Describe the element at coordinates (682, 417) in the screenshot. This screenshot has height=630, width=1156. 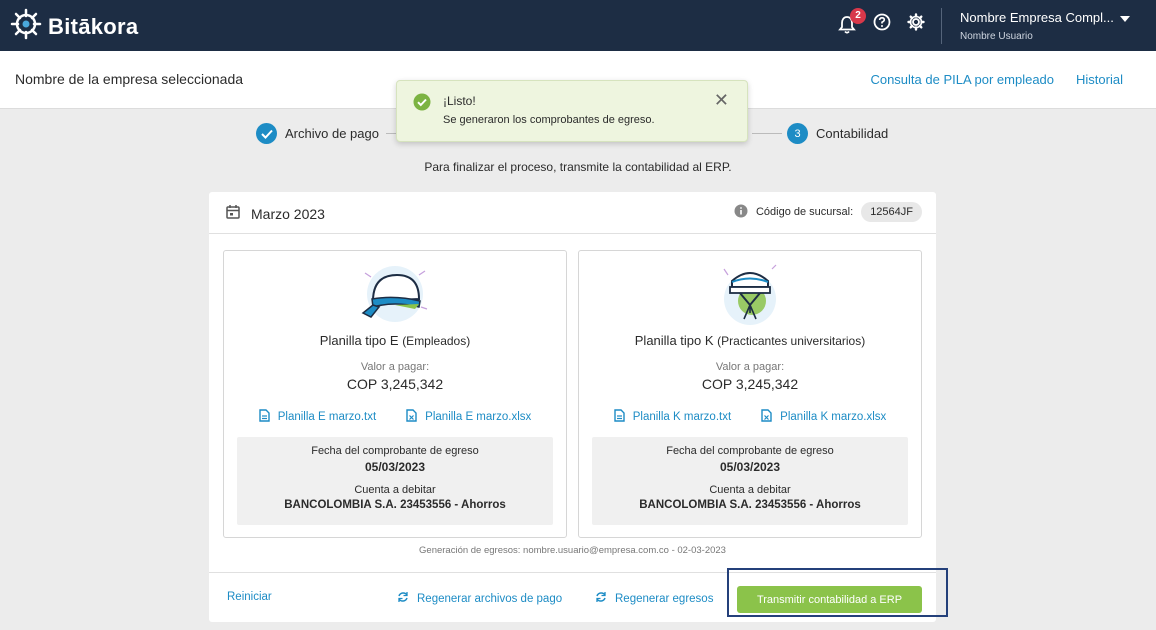
I see `file-name: Planilla K marzo.txt` at that location.